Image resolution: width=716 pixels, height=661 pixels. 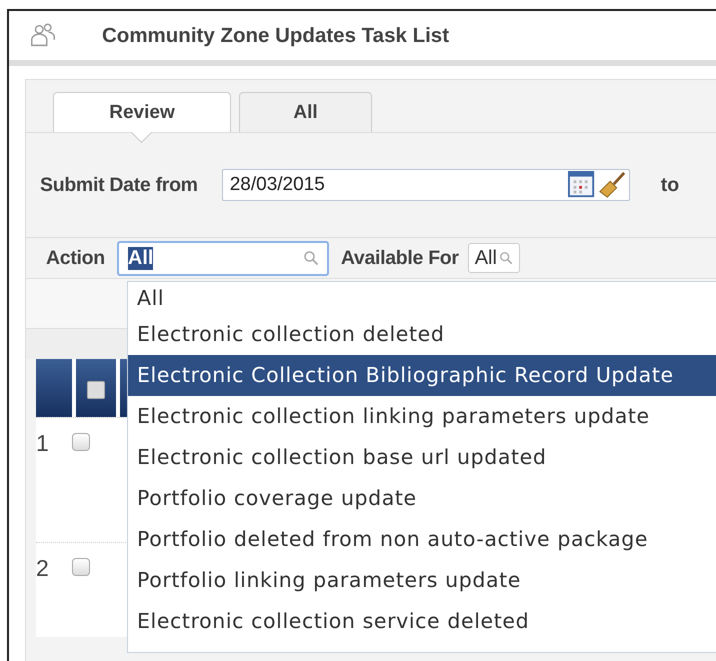 What do you see at coordinates (494, 258) in the screenshot?
I see `available-for-field: All` at bounding box center [494, 258].